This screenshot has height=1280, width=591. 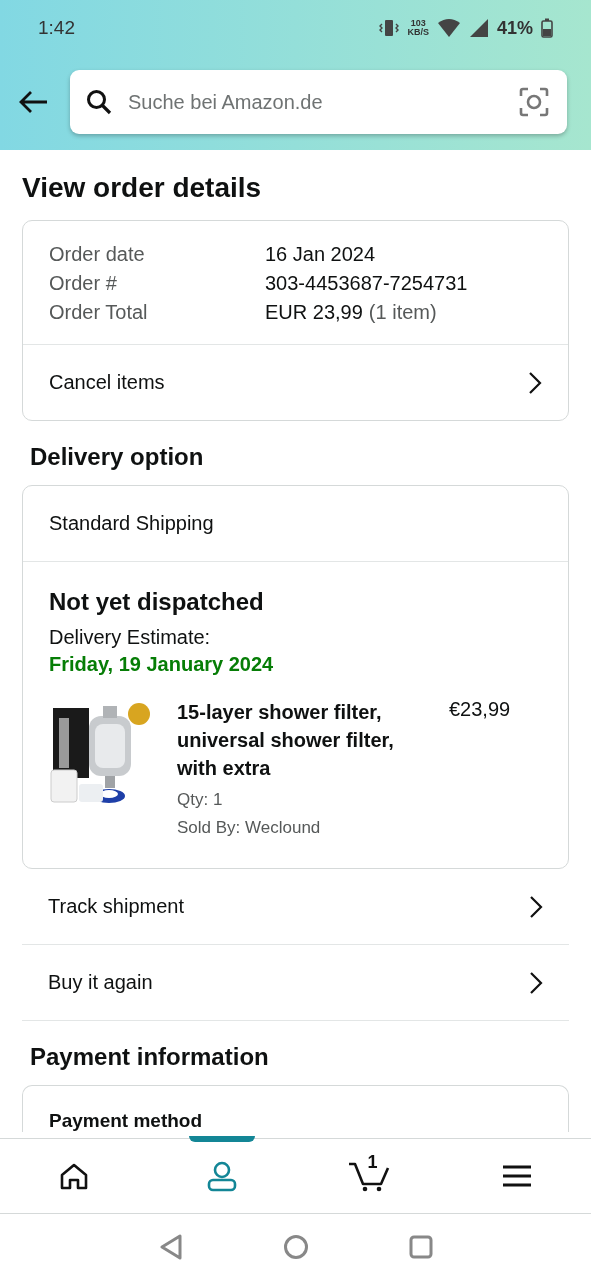 I want to click on person-icon, so click(x=221, y=1176).